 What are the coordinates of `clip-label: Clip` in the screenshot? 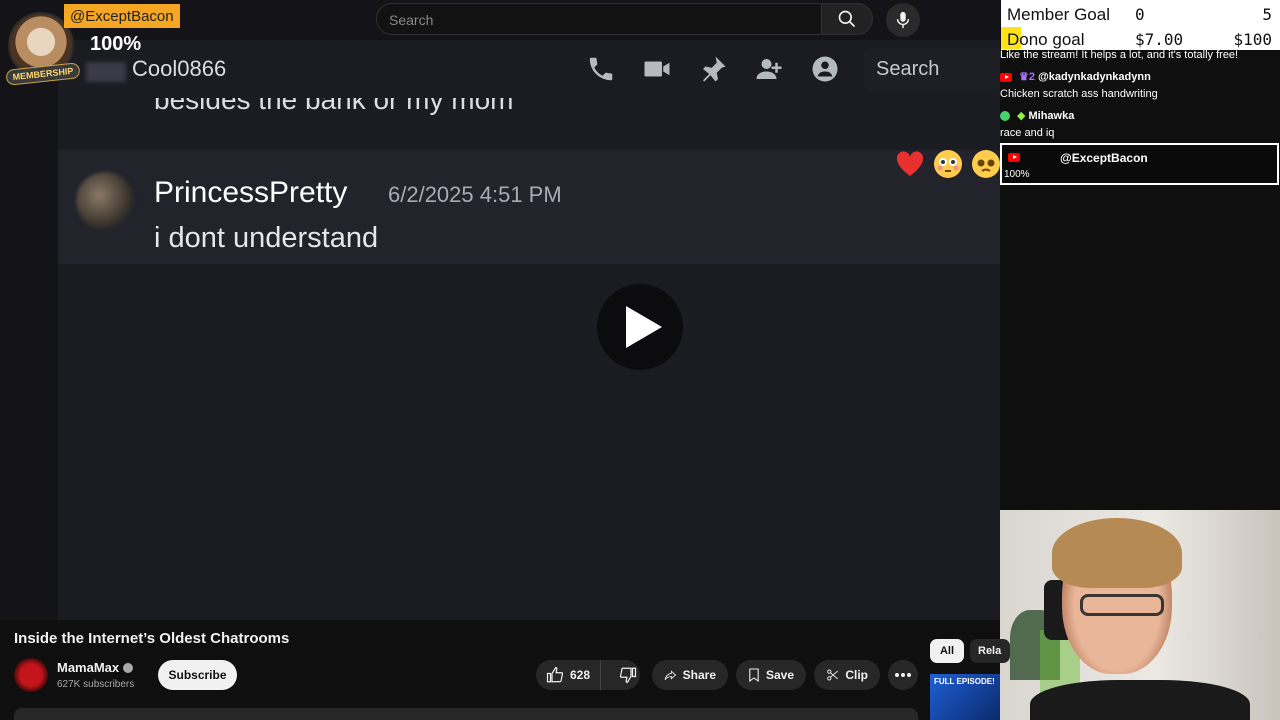 It's located at (856, 675).